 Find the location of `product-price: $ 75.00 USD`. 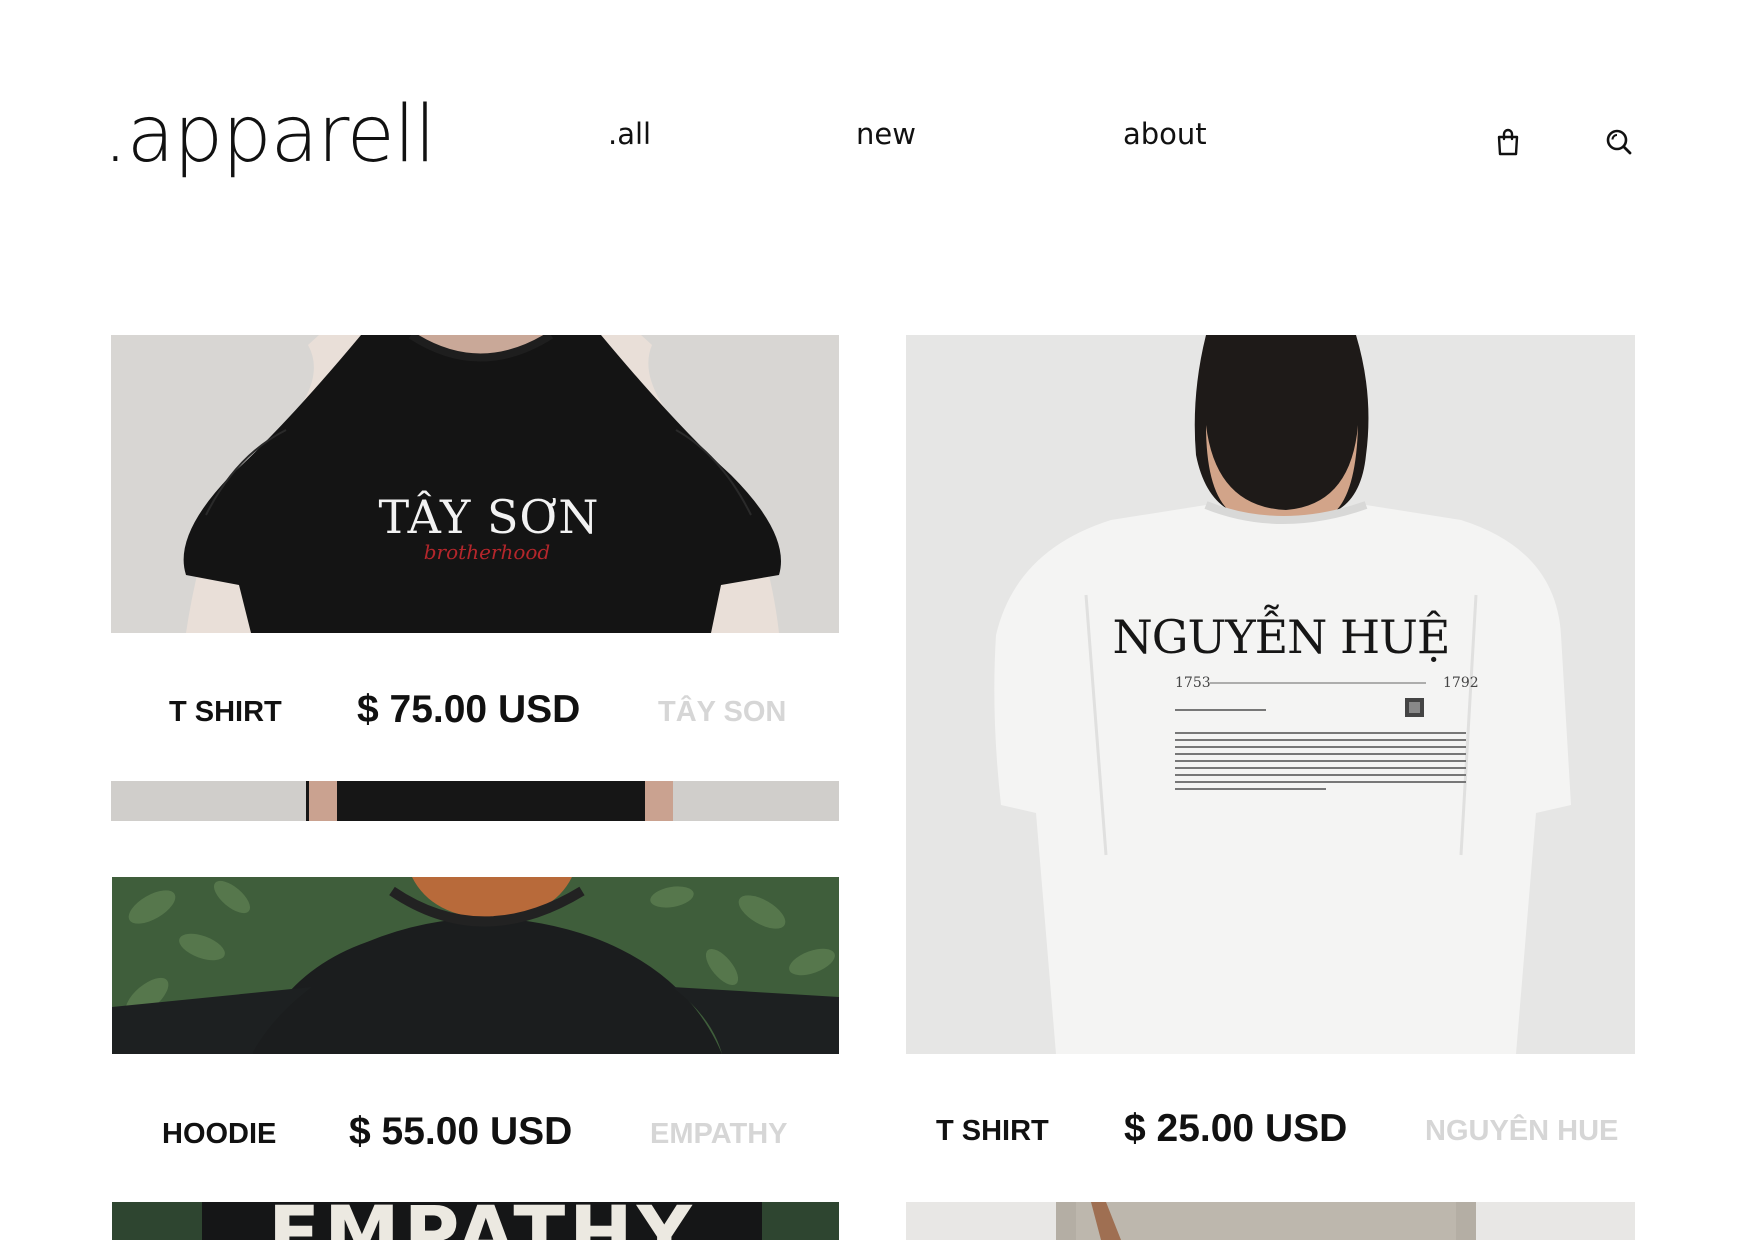

product-price: $ 75.00 USD is located at coordinates (469, 709).